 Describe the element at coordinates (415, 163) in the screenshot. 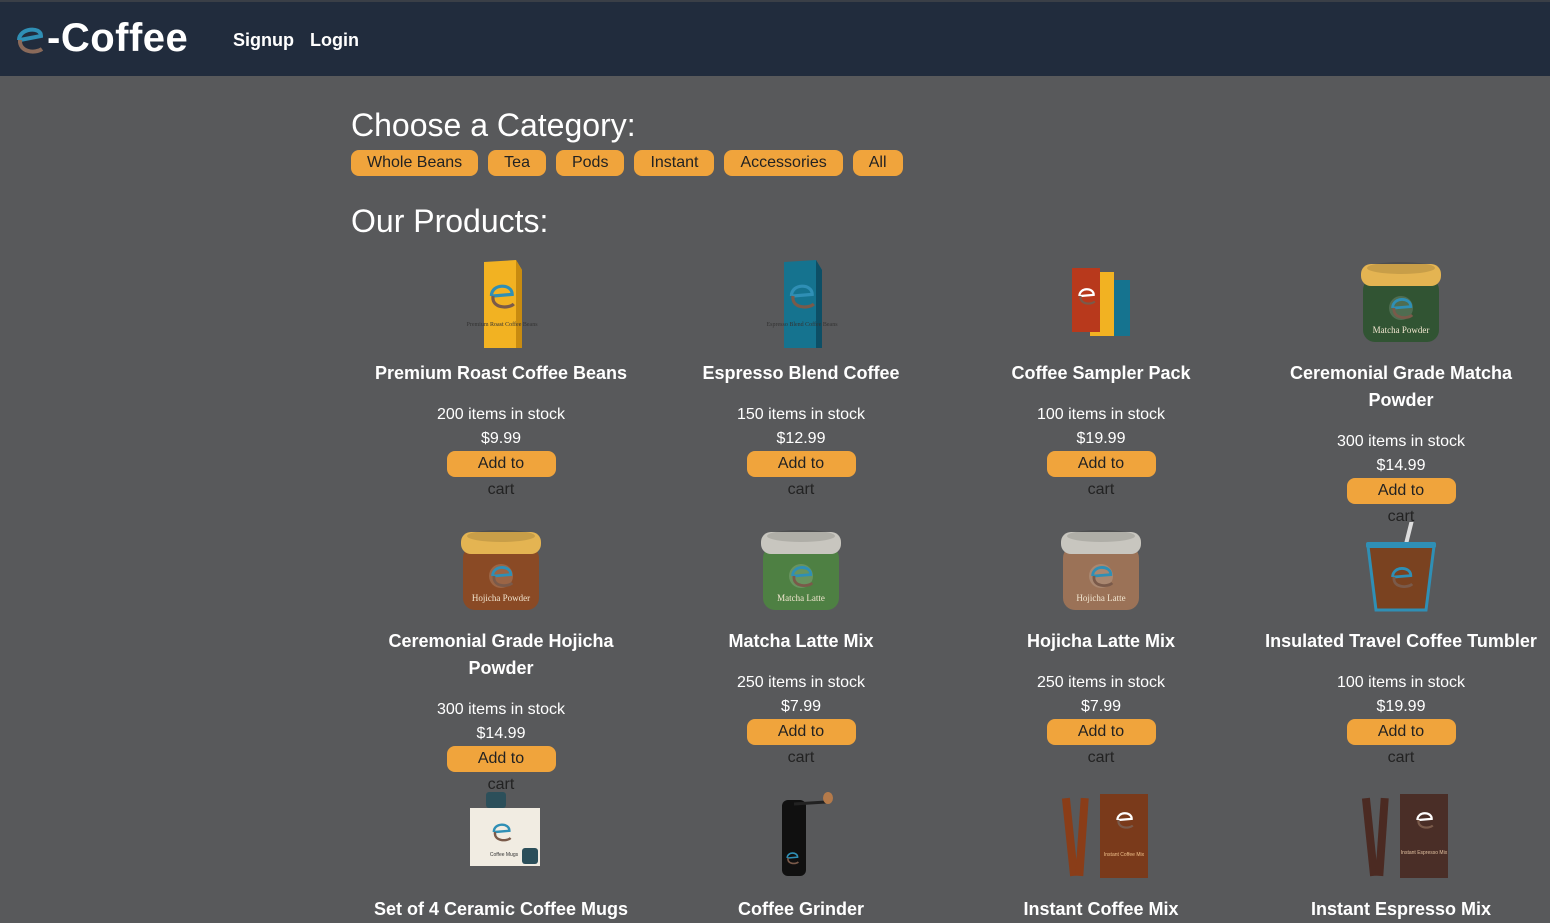

I see `category-button-whole-beans: Whole Beans` at that location.